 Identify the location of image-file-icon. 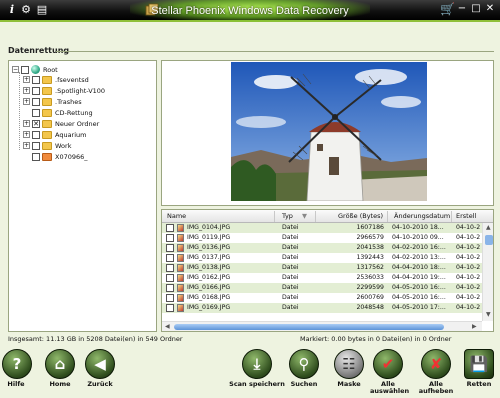
(180, 248).